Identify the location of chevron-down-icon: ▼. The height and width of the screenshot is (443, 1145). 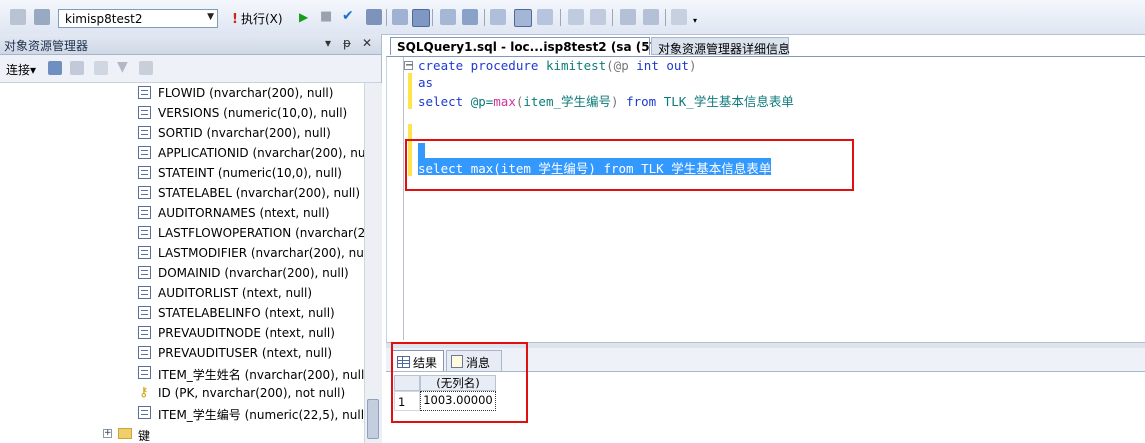
(210, 17).